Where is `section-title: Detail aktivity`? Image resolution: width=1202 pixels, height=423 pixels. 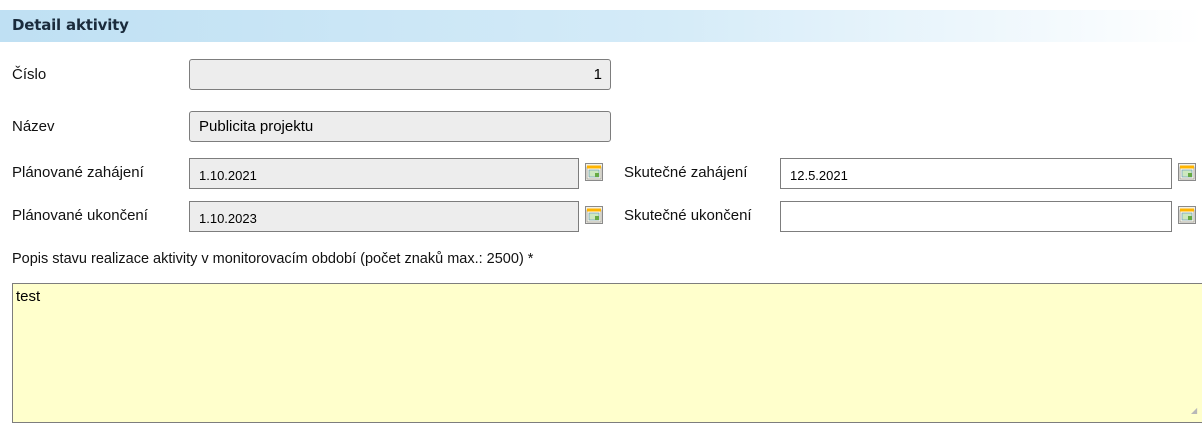
section-title: Detail aktivity is located at coordinates (70, 25).